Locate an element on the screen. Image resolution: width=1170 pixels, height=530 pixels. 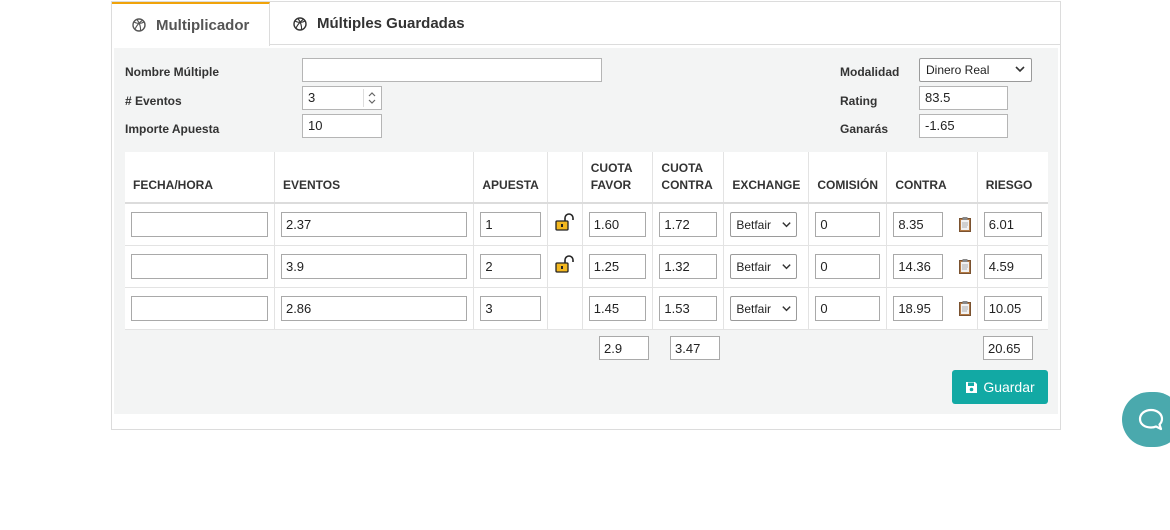
eventos-label: # Eventos is located at coordinates (153, 101).